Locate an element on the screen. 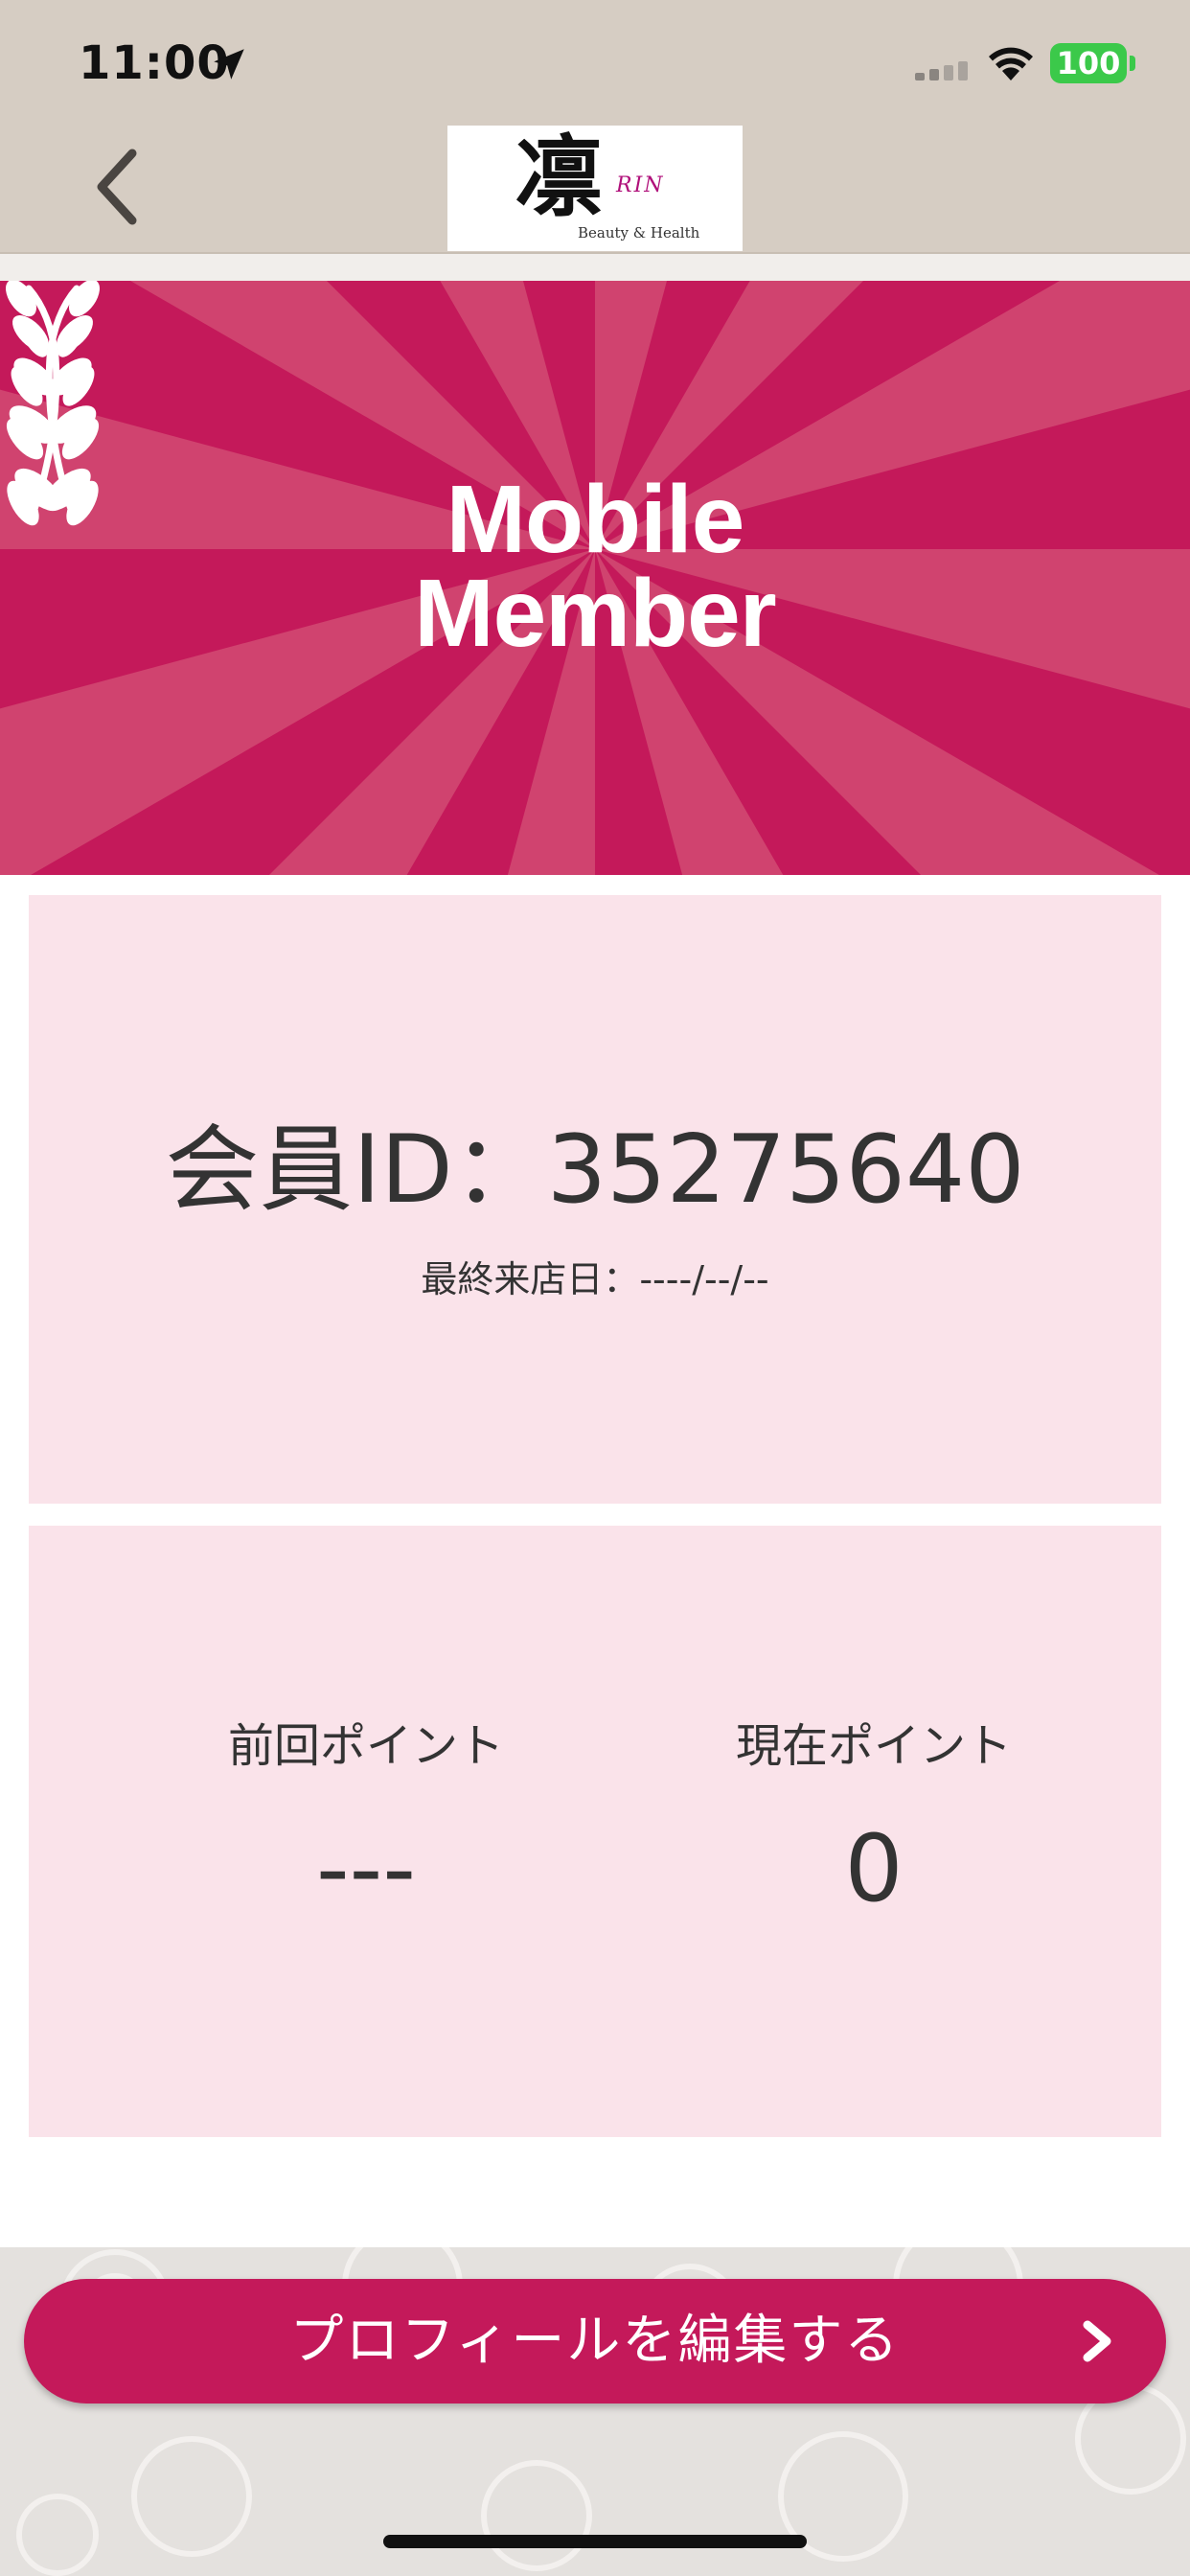 The height and width of the screenshot is (2576, 1190). edit-profile-button: プロフィールを編集する is located at coordinates (595, 2341).